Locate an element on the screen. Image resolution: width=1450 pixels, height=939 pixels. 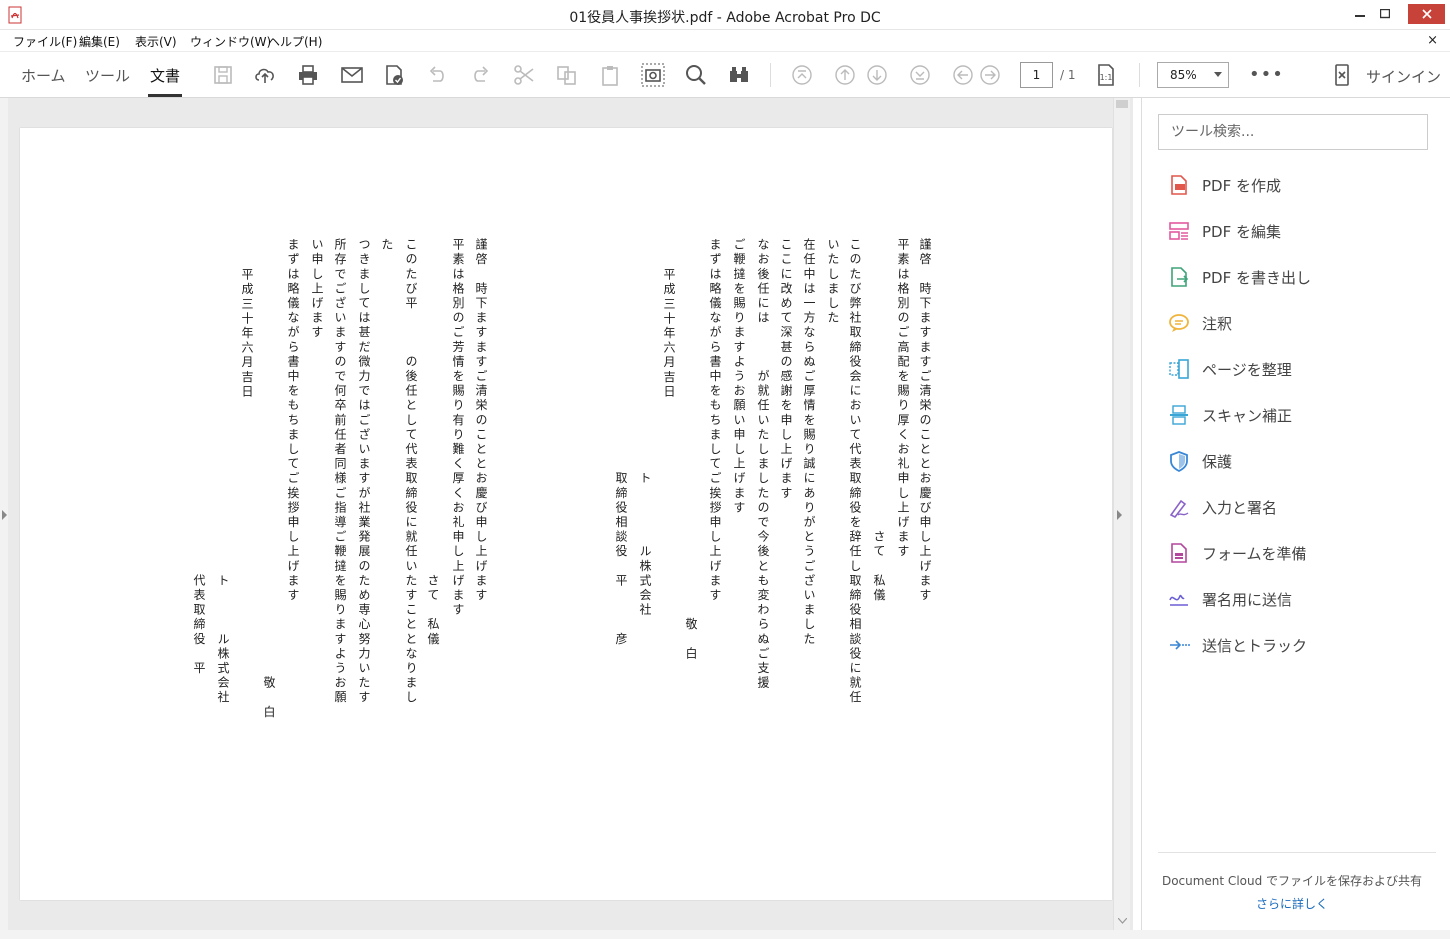
cut-icon is located at coordinates (524, 75).